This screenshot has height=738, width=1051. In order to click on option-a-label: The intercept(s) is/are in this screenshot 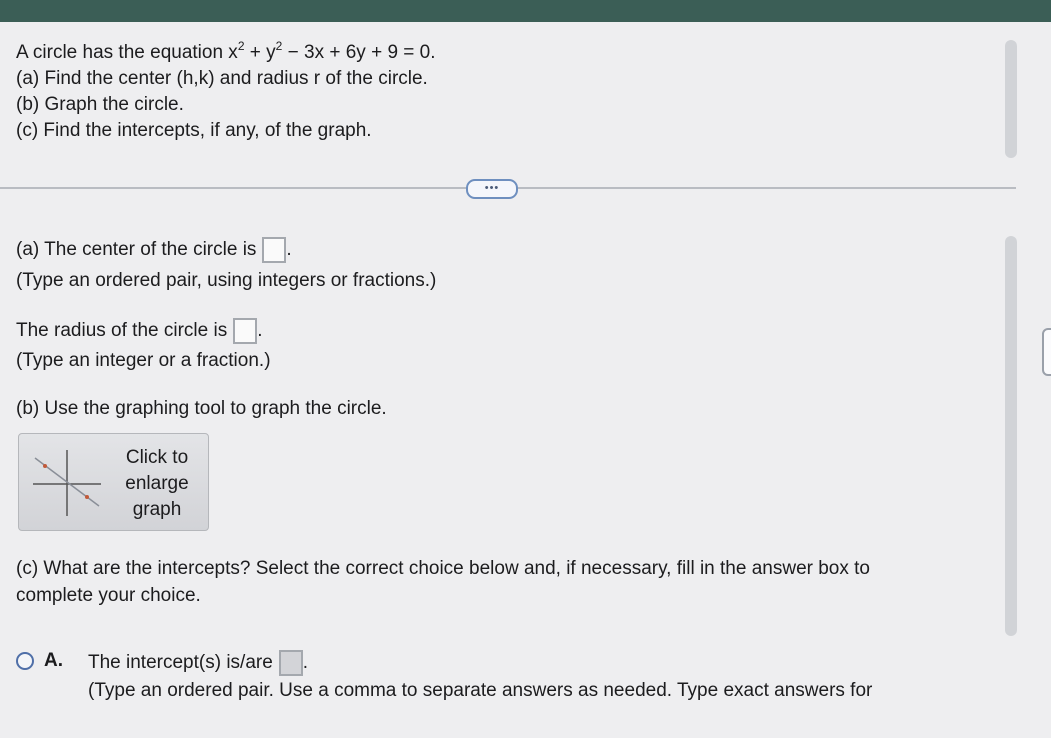, I will do `click(180, 663)`.